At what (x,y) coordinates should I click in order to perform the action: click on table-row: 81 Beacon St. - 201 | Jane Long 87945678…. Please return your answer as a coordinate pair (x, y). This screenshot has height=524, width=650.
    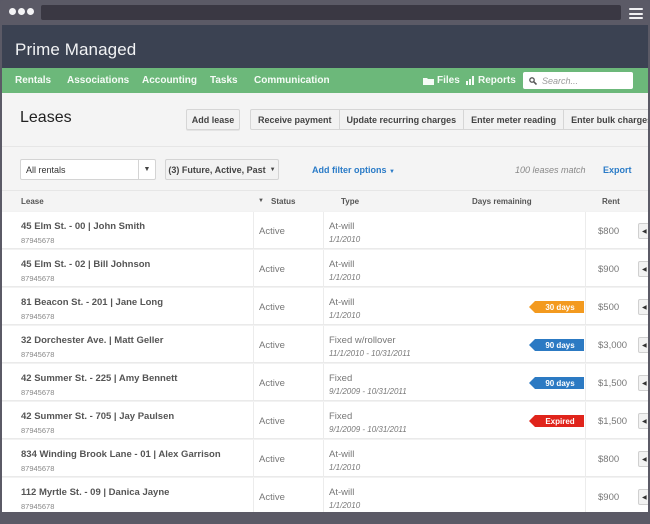
    Looking at the image, I should click on (325, 306).